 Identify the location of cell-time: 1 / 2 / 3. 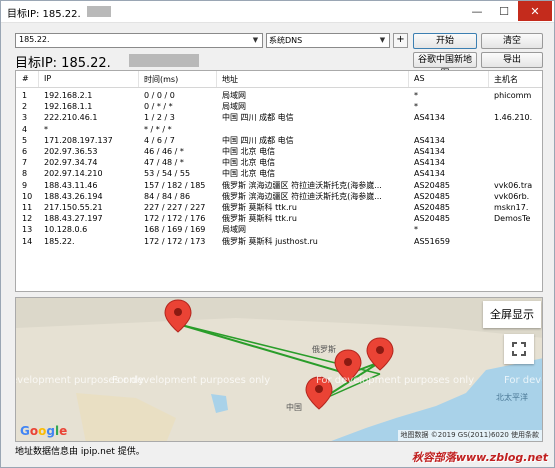
(159, 118).